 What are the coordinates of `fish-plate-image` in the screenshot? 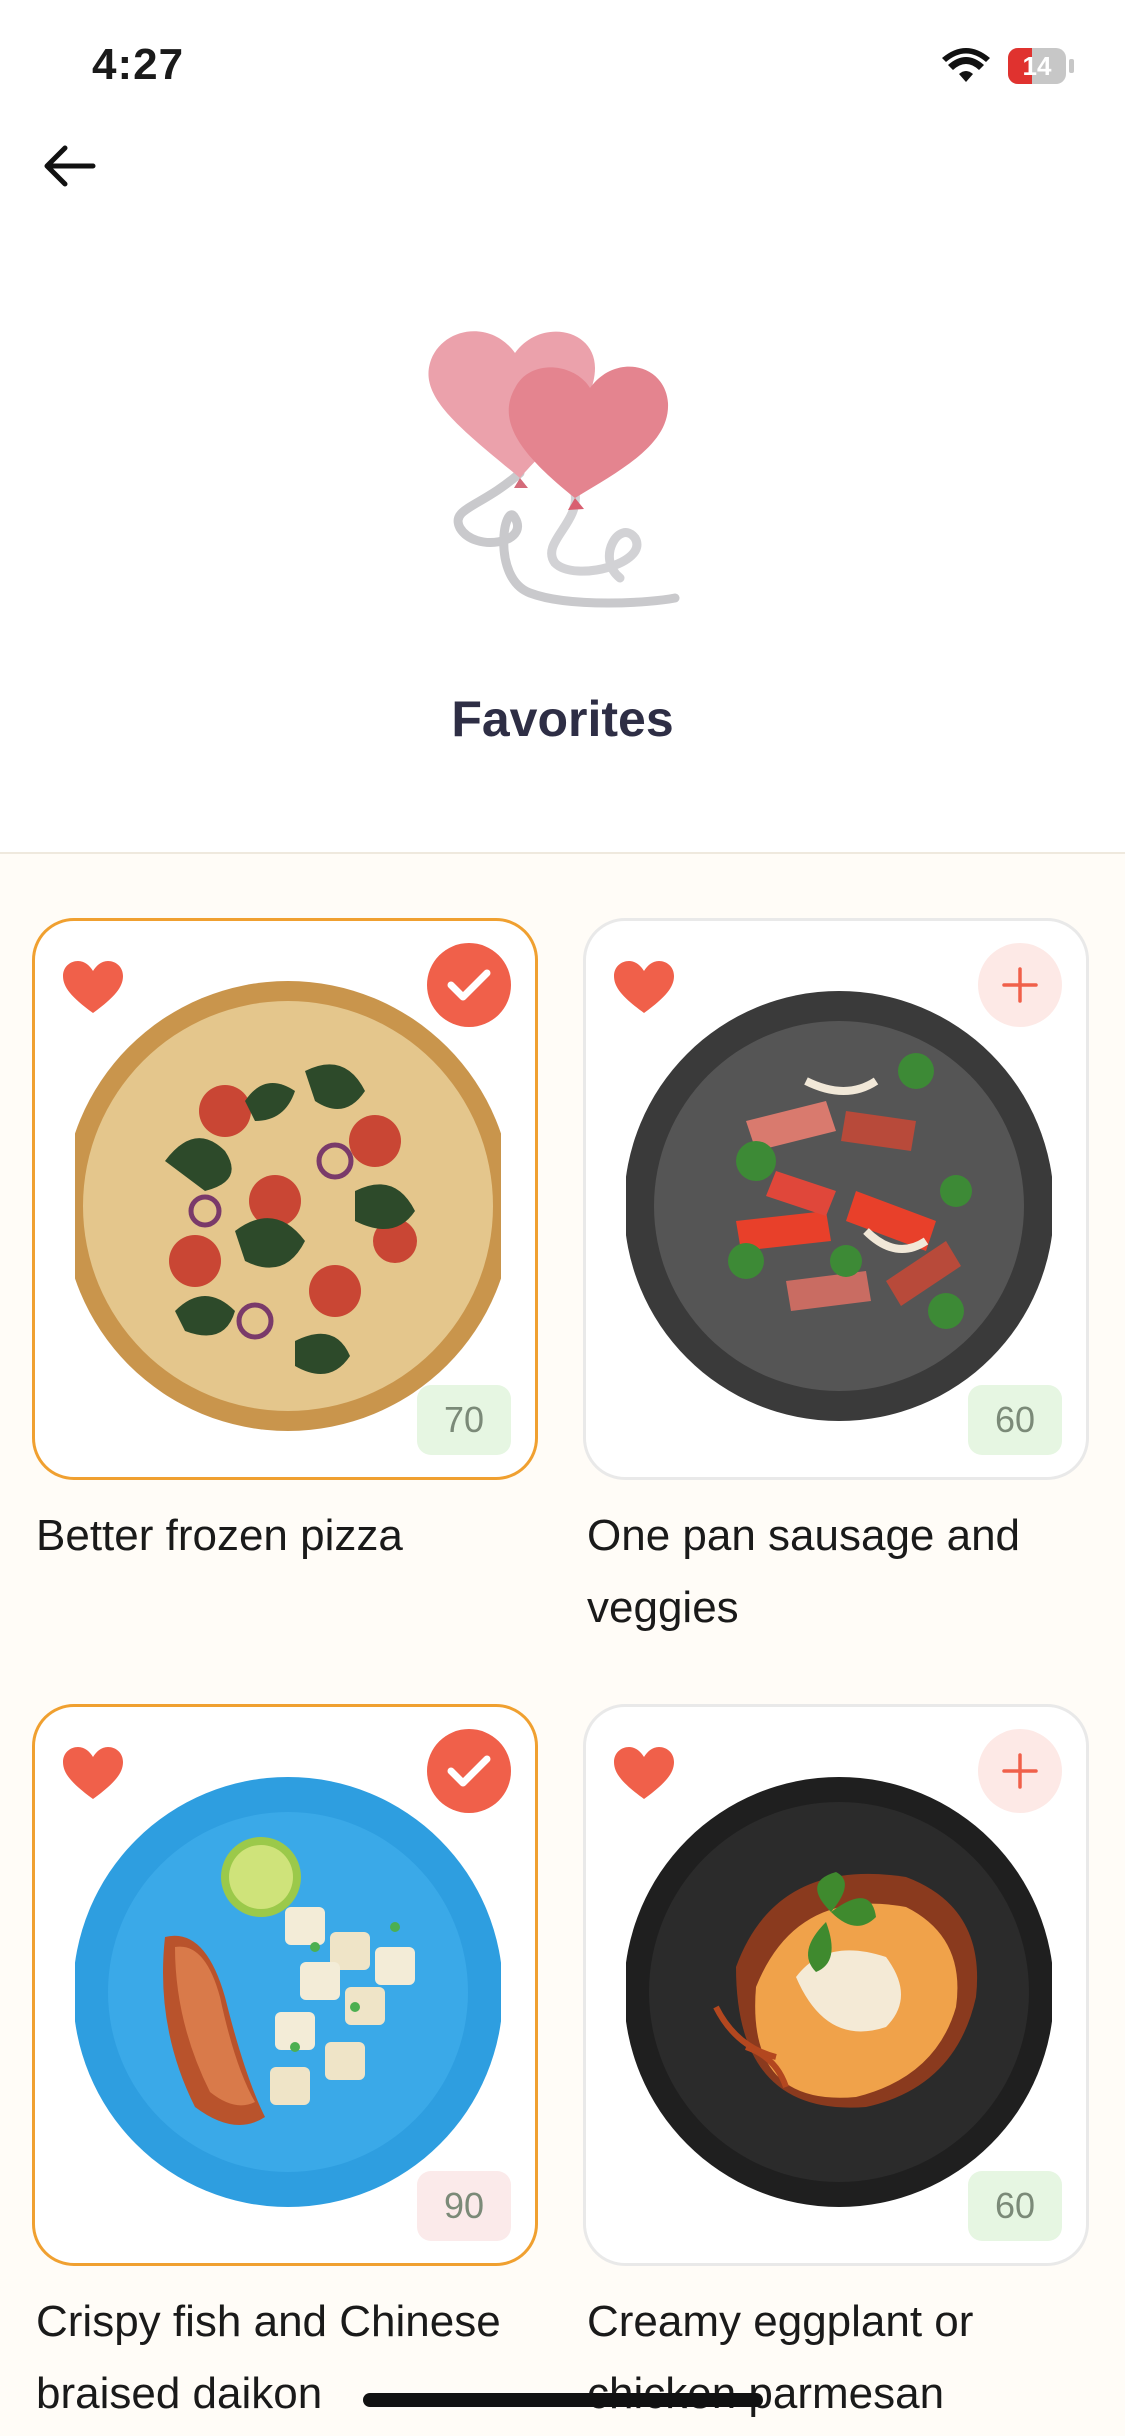 It's located at (288, 1992).